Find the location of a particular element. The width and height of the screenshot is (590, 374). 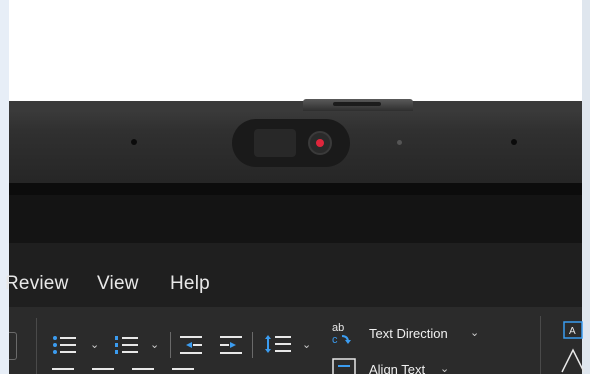

sensor-dot-middle is located at coordinates (399, 142).